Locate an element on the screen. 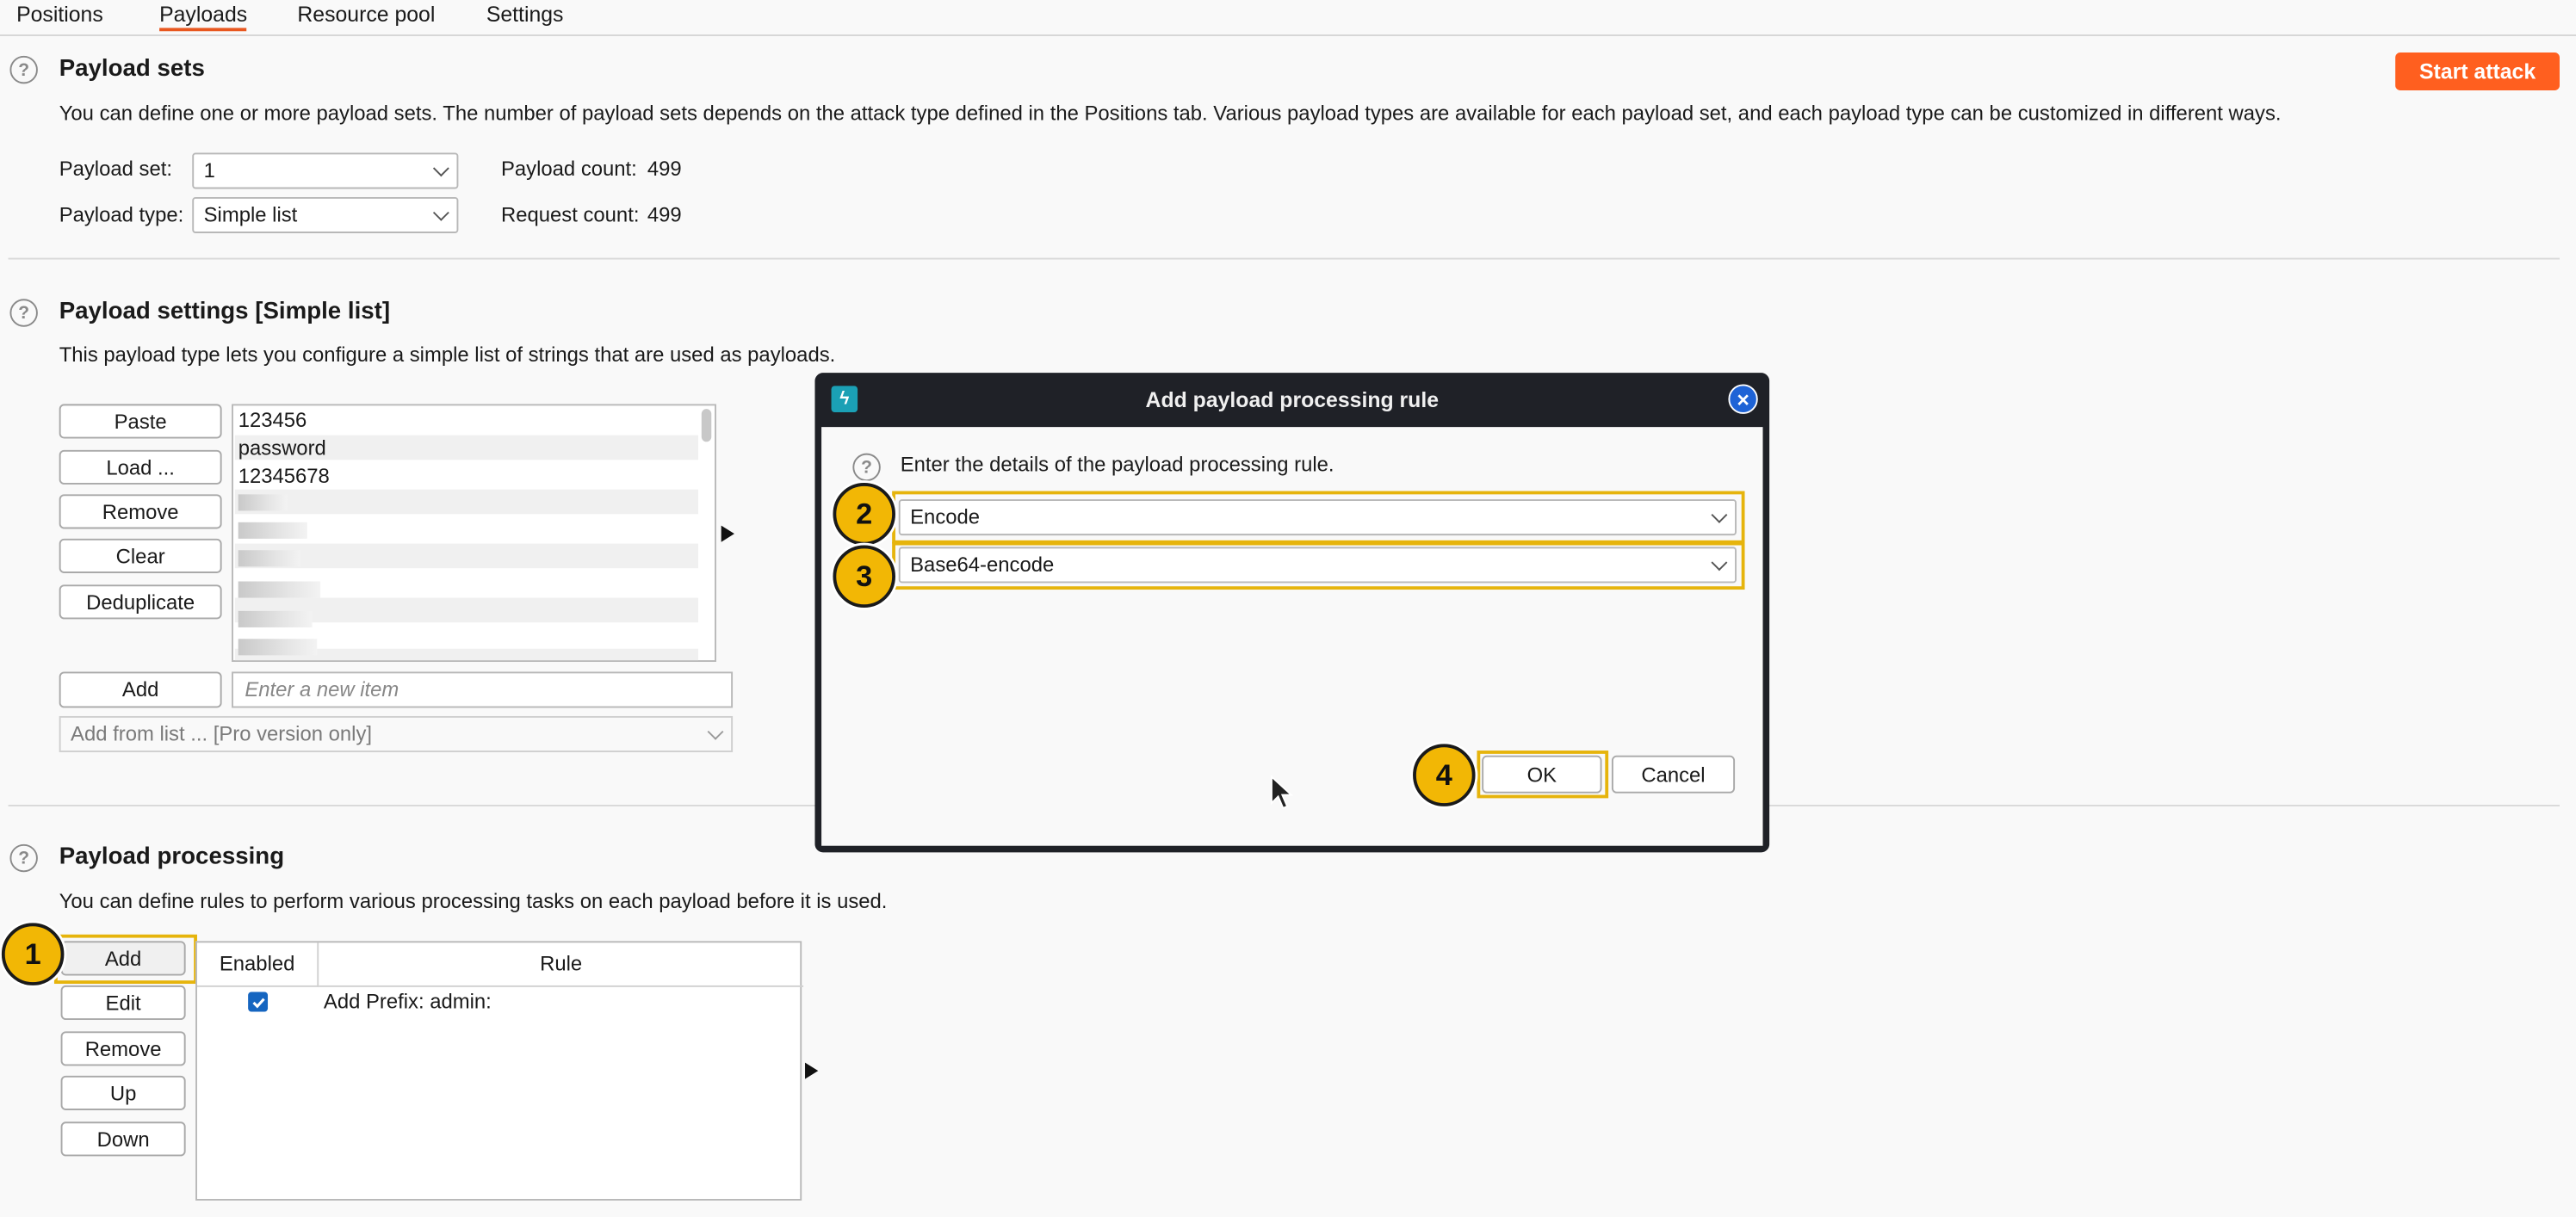 This screenshot has width=2576, height=1217. checkmark-icon is located at coordinates (257, 1002).